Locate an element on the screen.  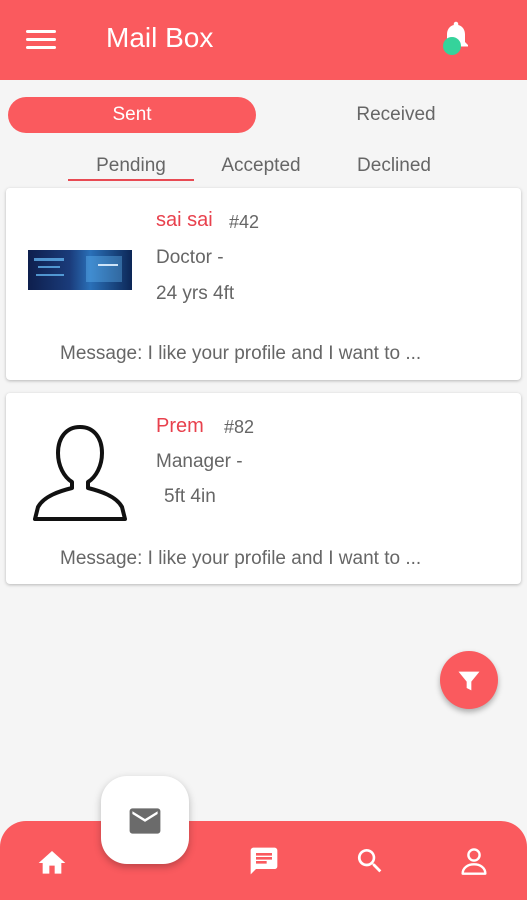
chat-icon is located at coordinates (264, 861).